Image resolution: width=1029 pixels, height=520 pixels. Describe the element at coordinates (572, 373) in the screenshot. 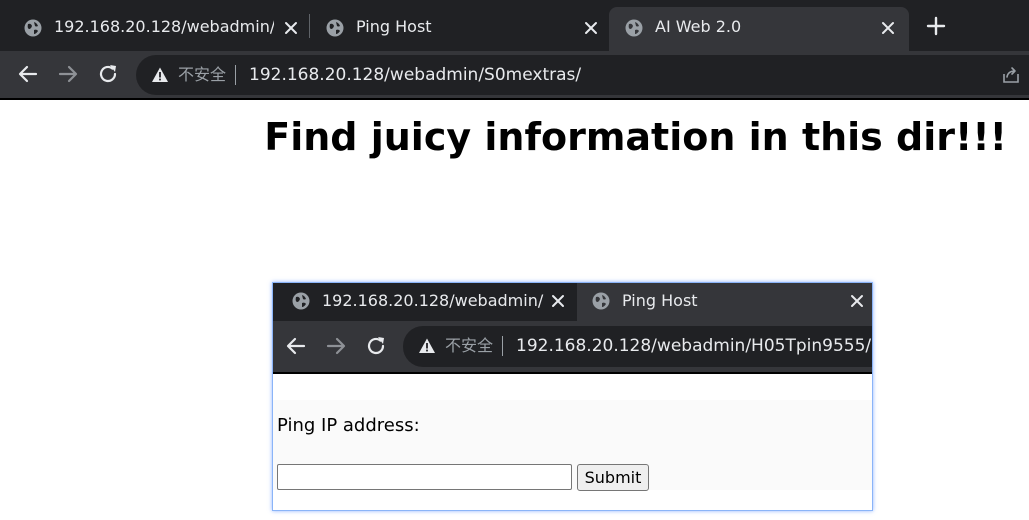

I see `embedded-toolbar-border` at that location.